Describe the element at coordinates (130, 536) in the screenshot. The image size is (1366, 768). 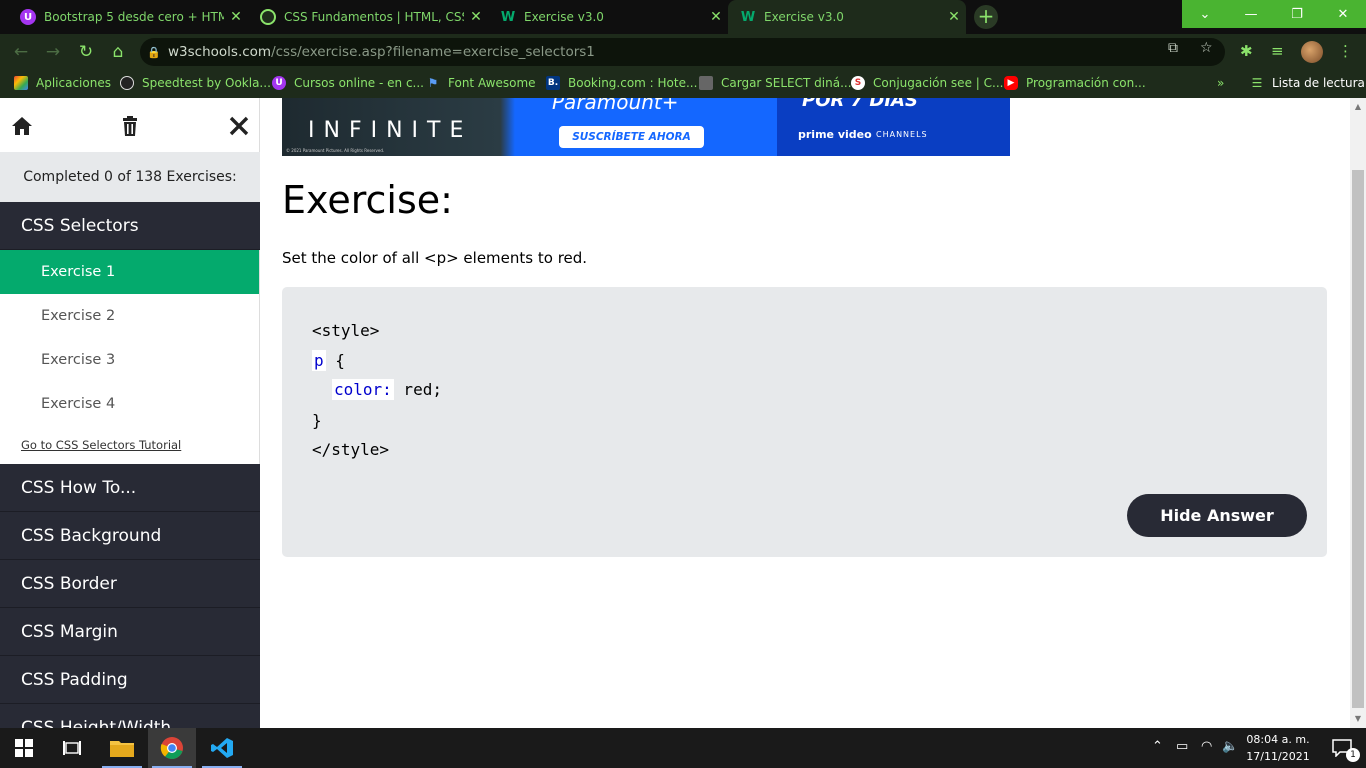
I see `sidebar-group-css-background: CSS Background` at that location.